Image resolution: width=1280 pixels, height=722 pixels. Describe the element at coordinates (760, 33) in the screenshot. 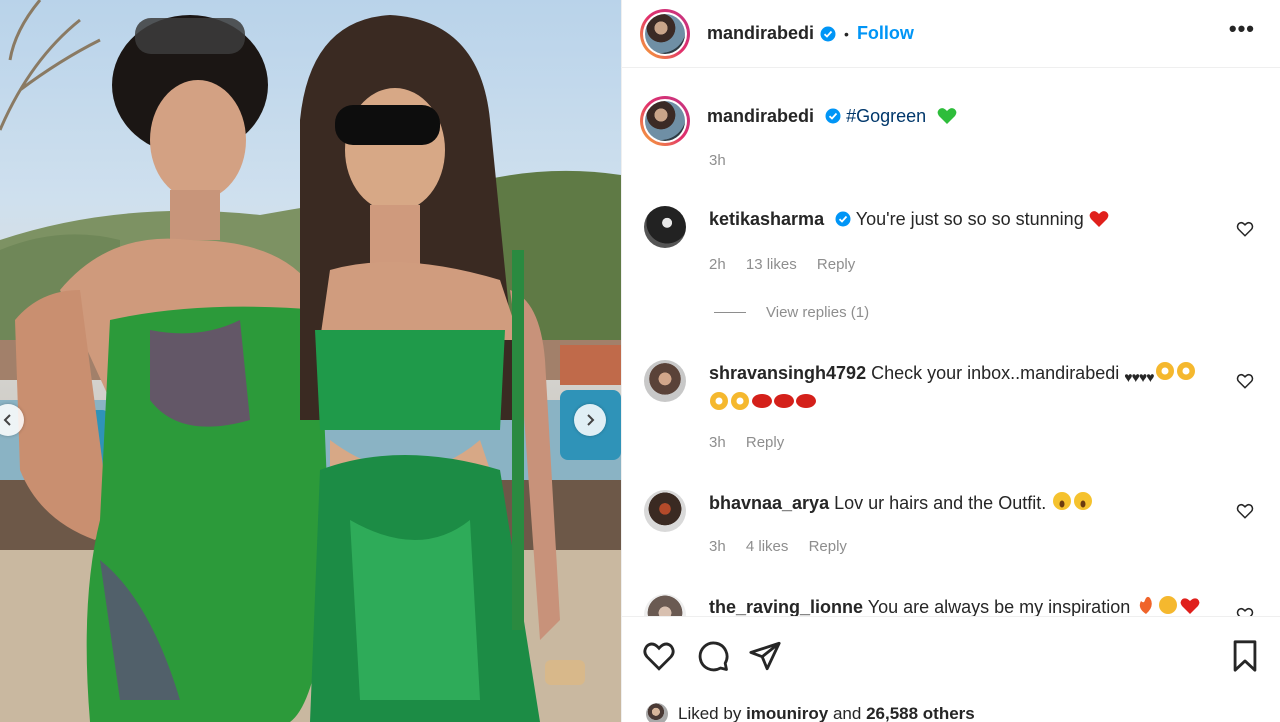

I see `author-username: mandirabedi` at that location.